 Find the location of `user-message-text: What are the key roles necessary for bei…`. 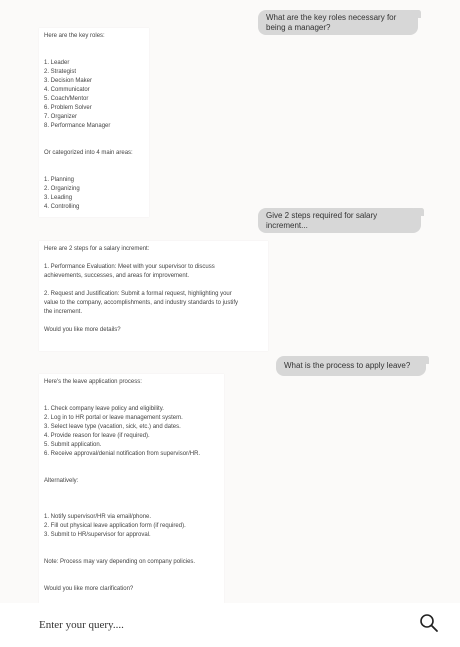

user-message-text: What are the key roles necessary for bei… is located at coordinates (331, 22).